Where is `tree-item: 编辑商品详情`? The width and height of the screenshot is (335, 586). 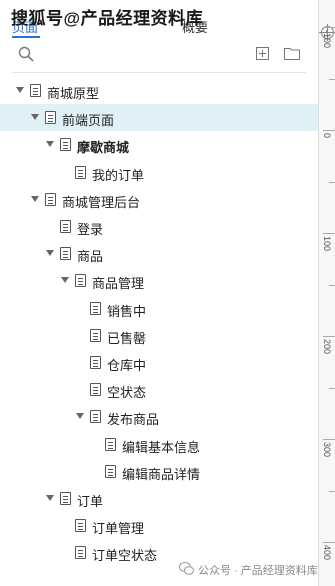
tree-item: 编辑商品详情 is located at coordinates (159, 471).